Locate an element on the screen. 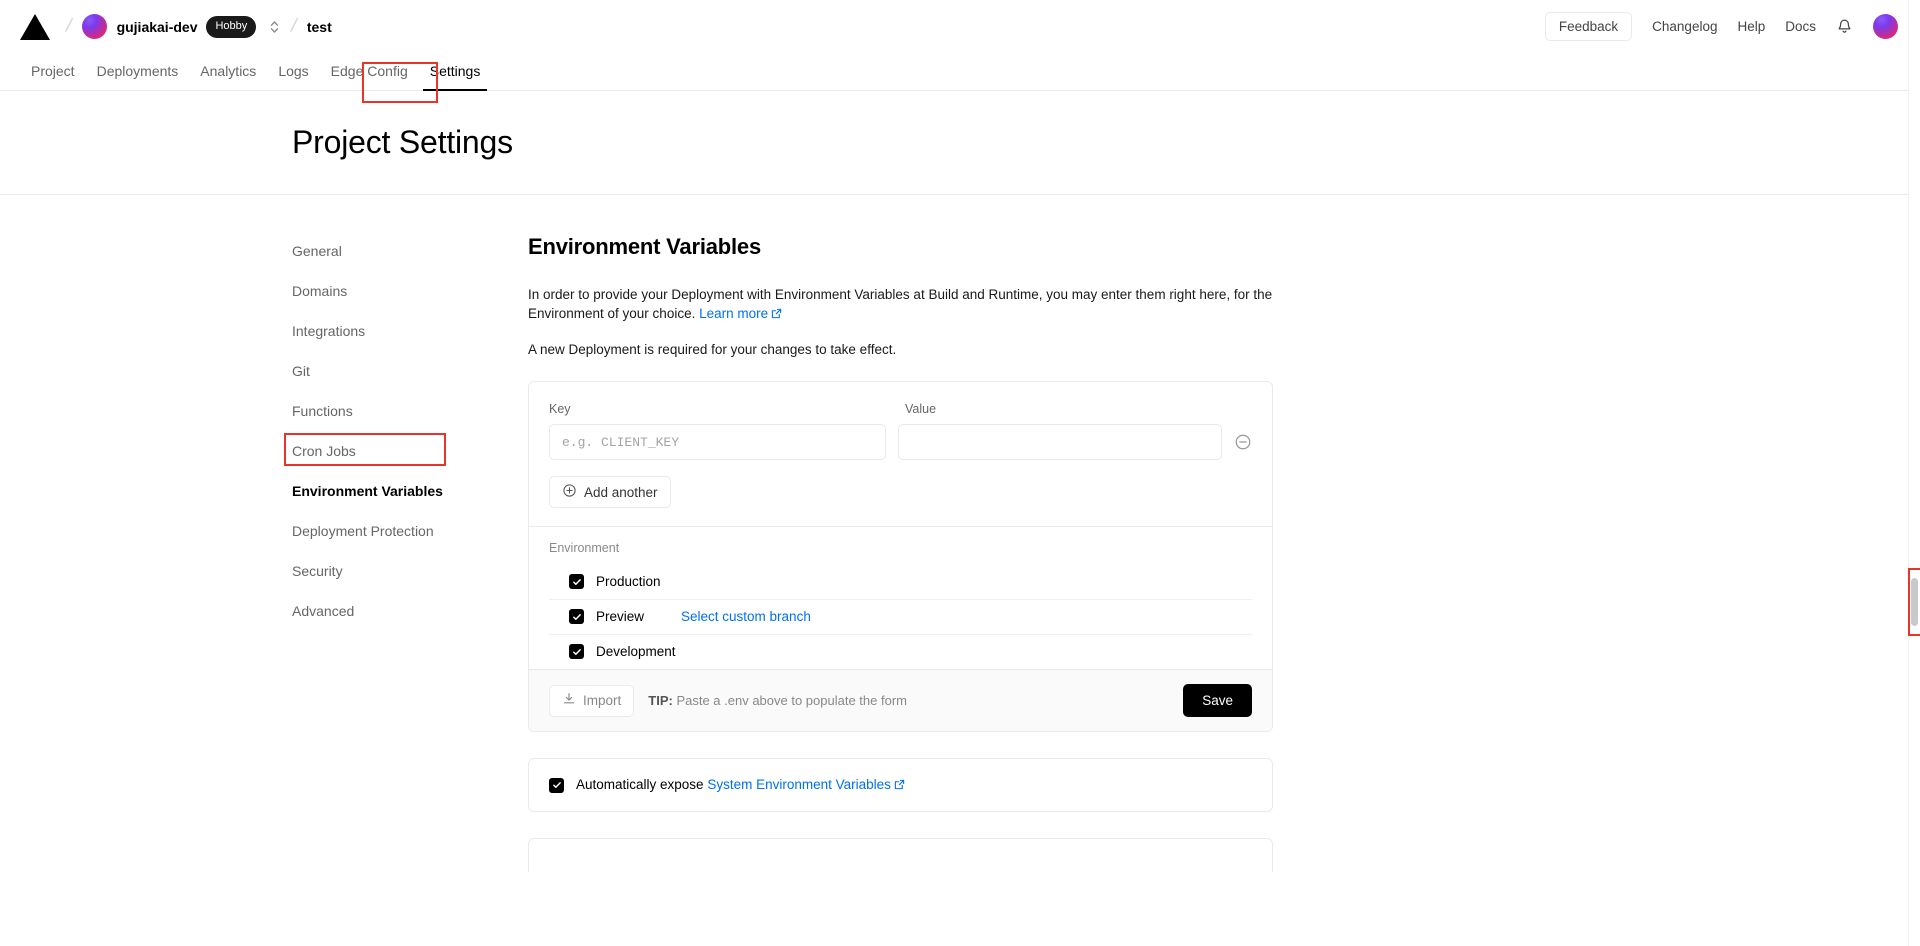 The width and height of the screenshot is (1920, 946). tab-logs: Logs is located at coordinates (293, 76).